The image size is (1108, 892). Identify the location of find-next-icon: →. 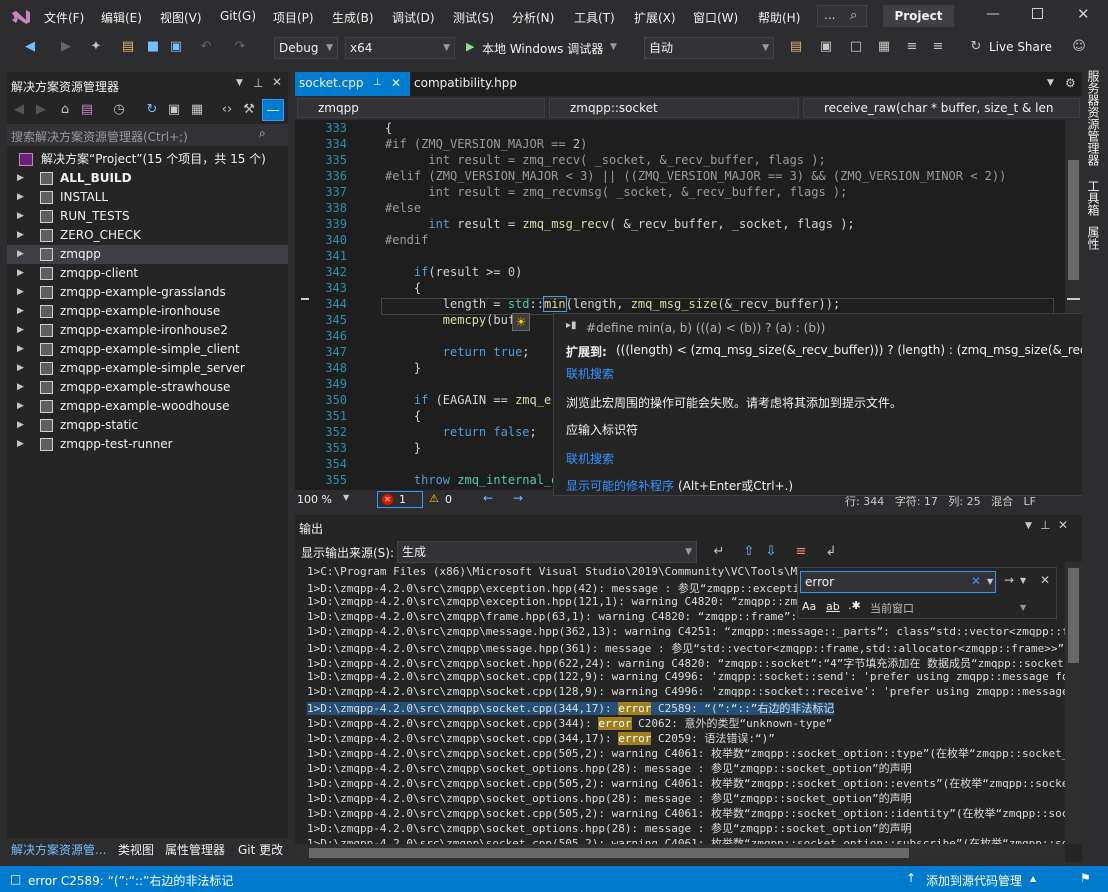
(1009, 580).